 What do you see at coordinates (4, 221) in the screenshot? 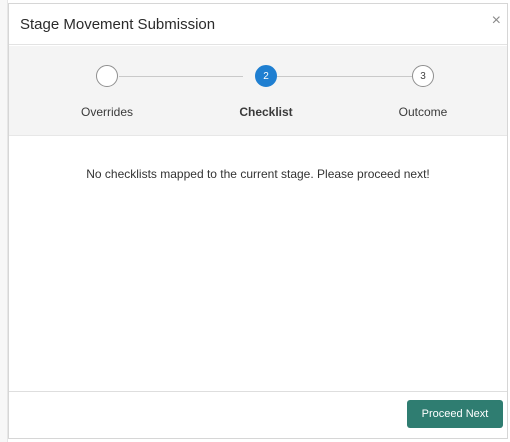
I see `background-edge` at bounding box center [4, 221].